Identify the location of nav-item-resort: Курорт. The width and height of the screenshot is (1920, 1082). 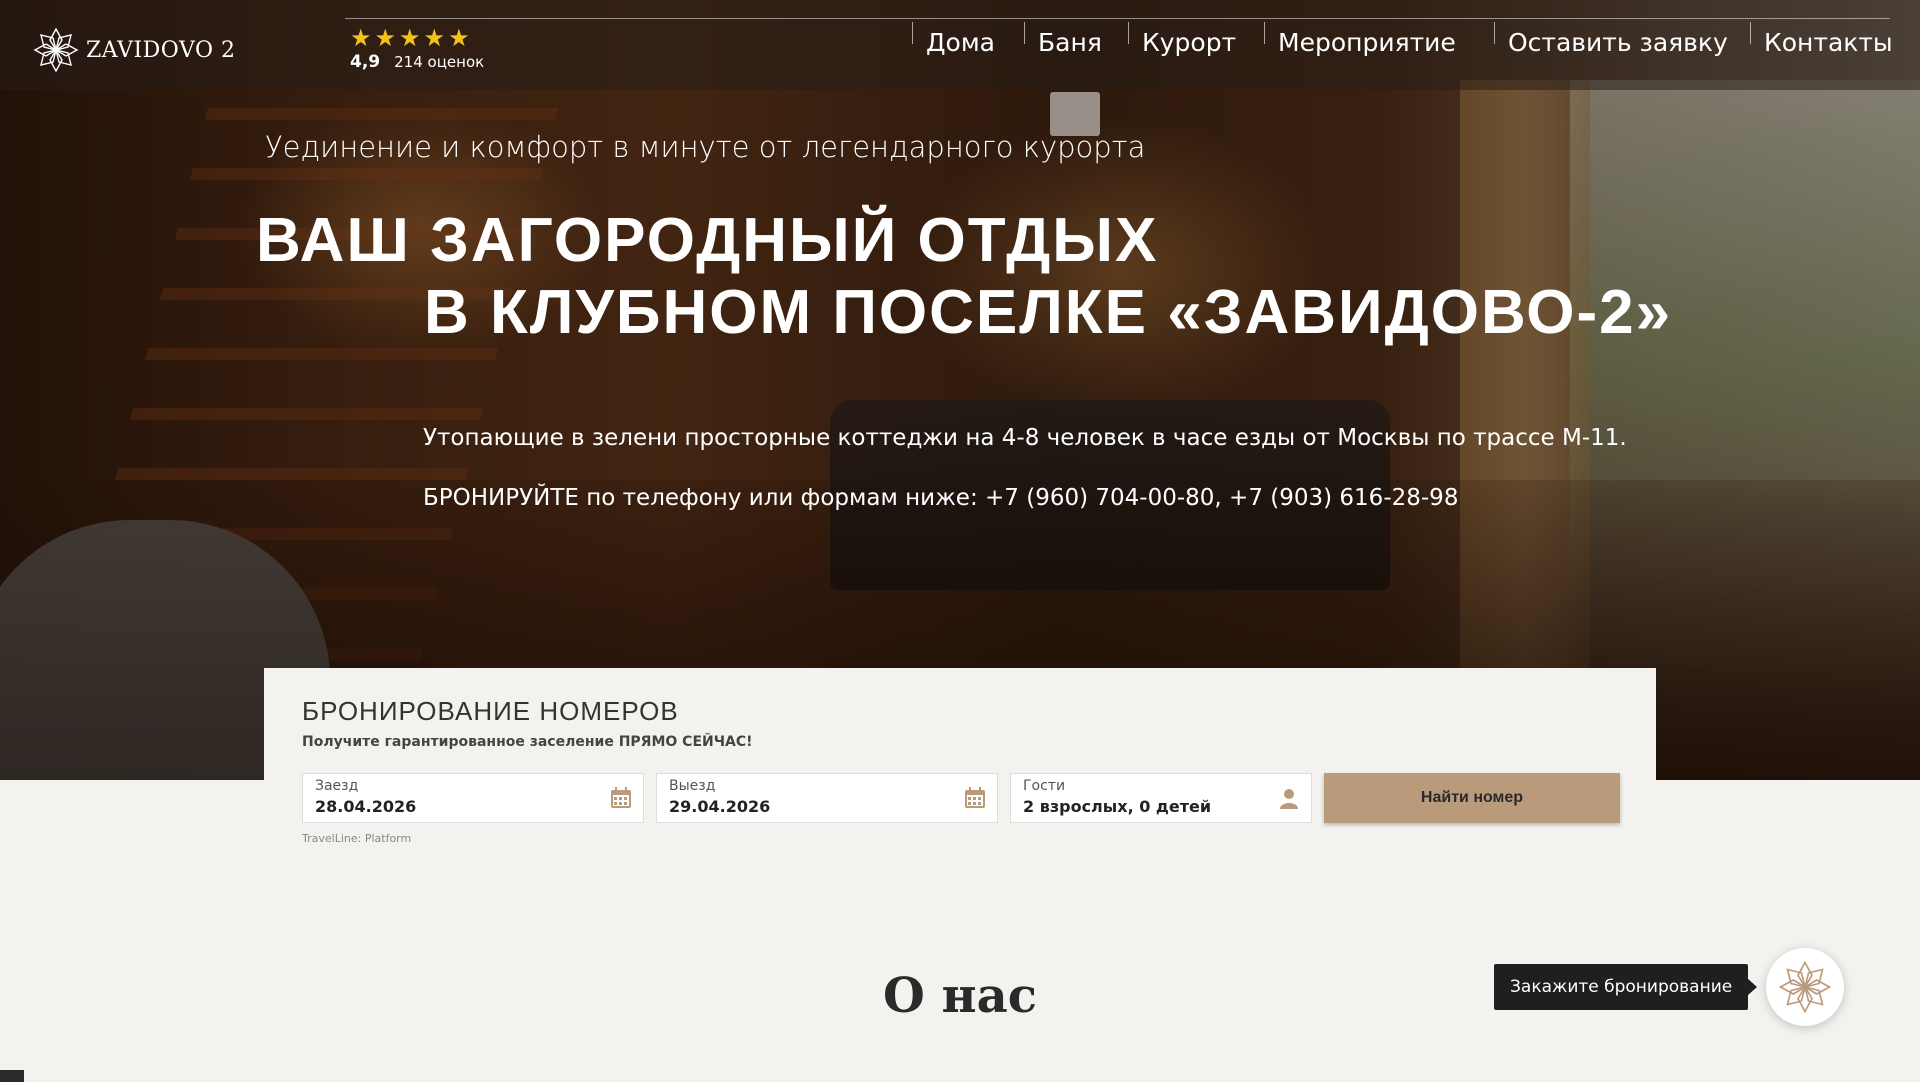
(1182, 39).